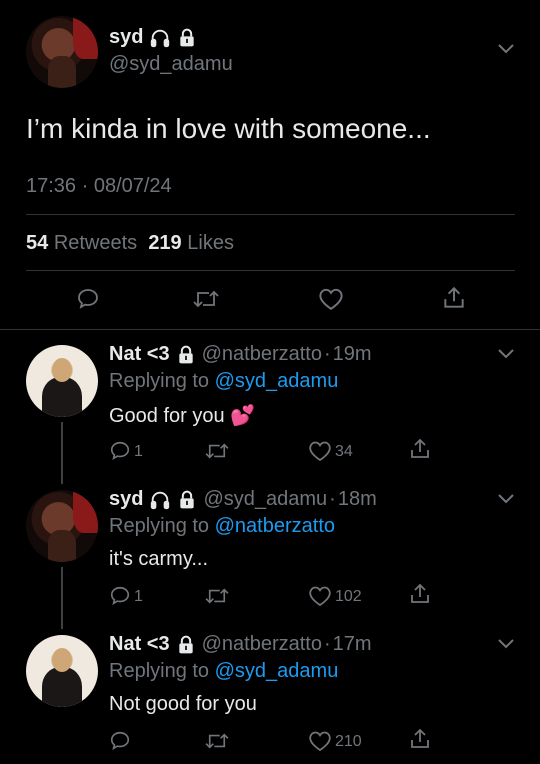 The height and width of the screenshot is (764, 540). What do you see at coordinates (348, 741) in the screenshot?
I see `like-count: 210` at bounding box center [348, 741].